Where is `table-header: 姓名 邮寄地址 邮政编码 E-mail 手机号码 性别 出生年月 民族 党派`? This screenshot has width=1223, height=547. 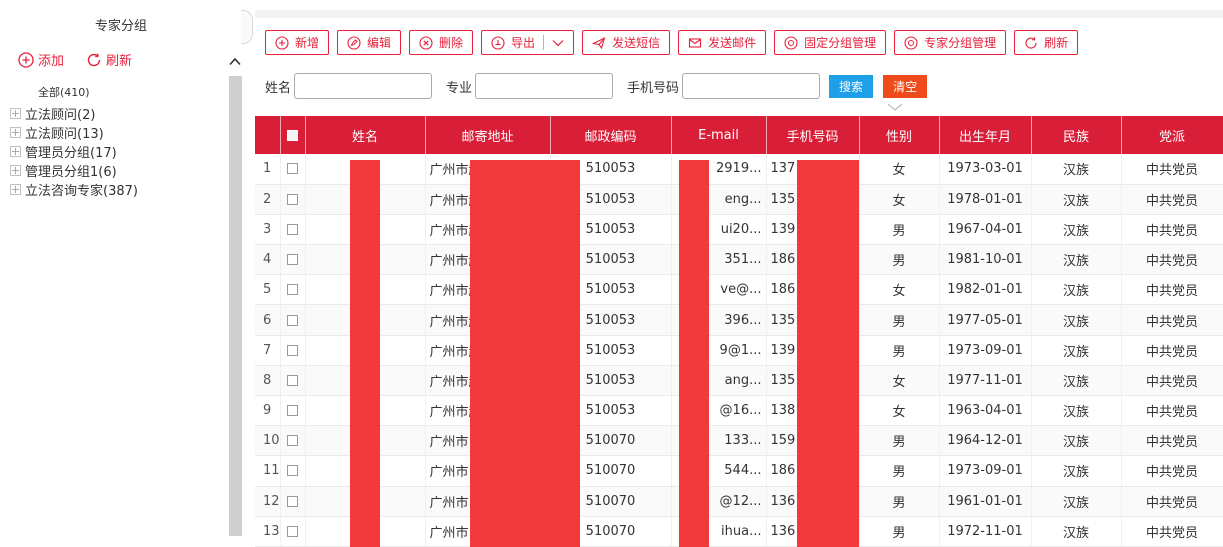
table-header: 姓名 邮寄地址 邮政编码 E-mail 手机号码 性别 出生年月 民族 党派 is located at coordinates (739, 135).